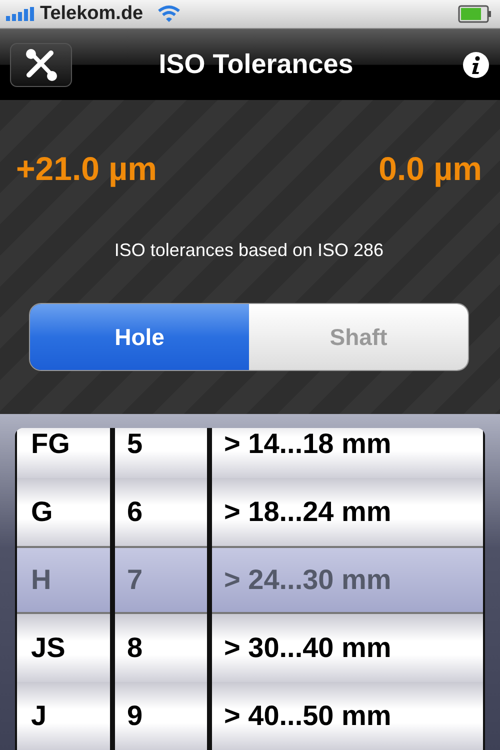  I want to click on picker-item: > 24...30 mm, so click(347, 580).